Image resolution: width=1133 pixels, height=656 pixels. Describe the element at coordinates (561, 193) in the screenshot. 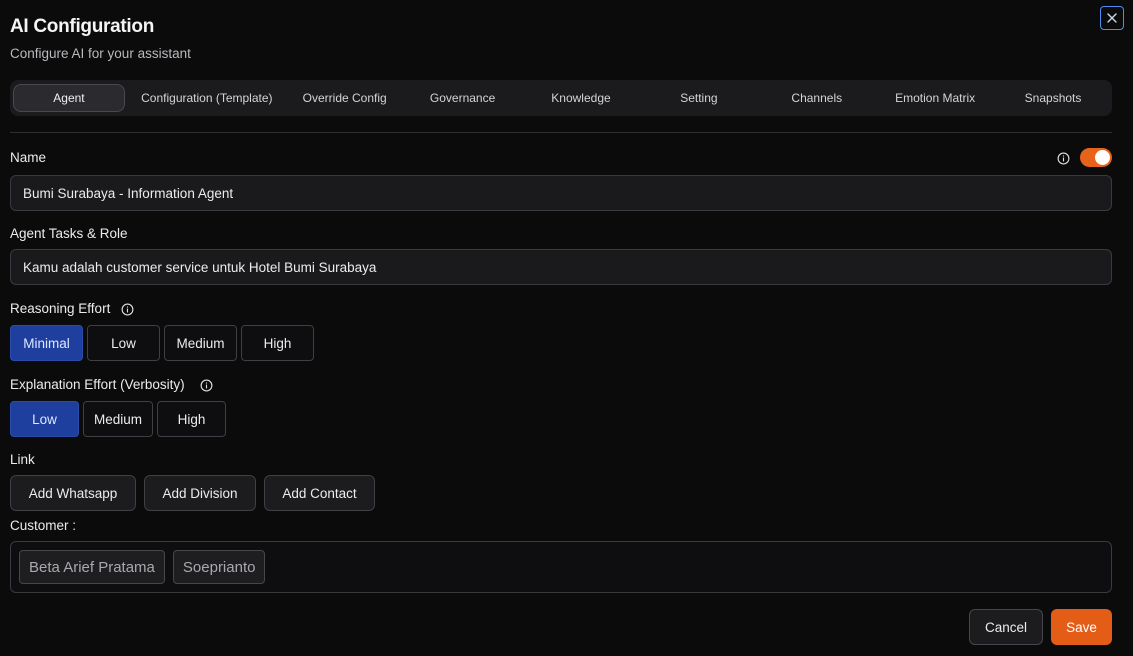

I see `name-input: Bumi Surabaya - Information Agent` at that location.